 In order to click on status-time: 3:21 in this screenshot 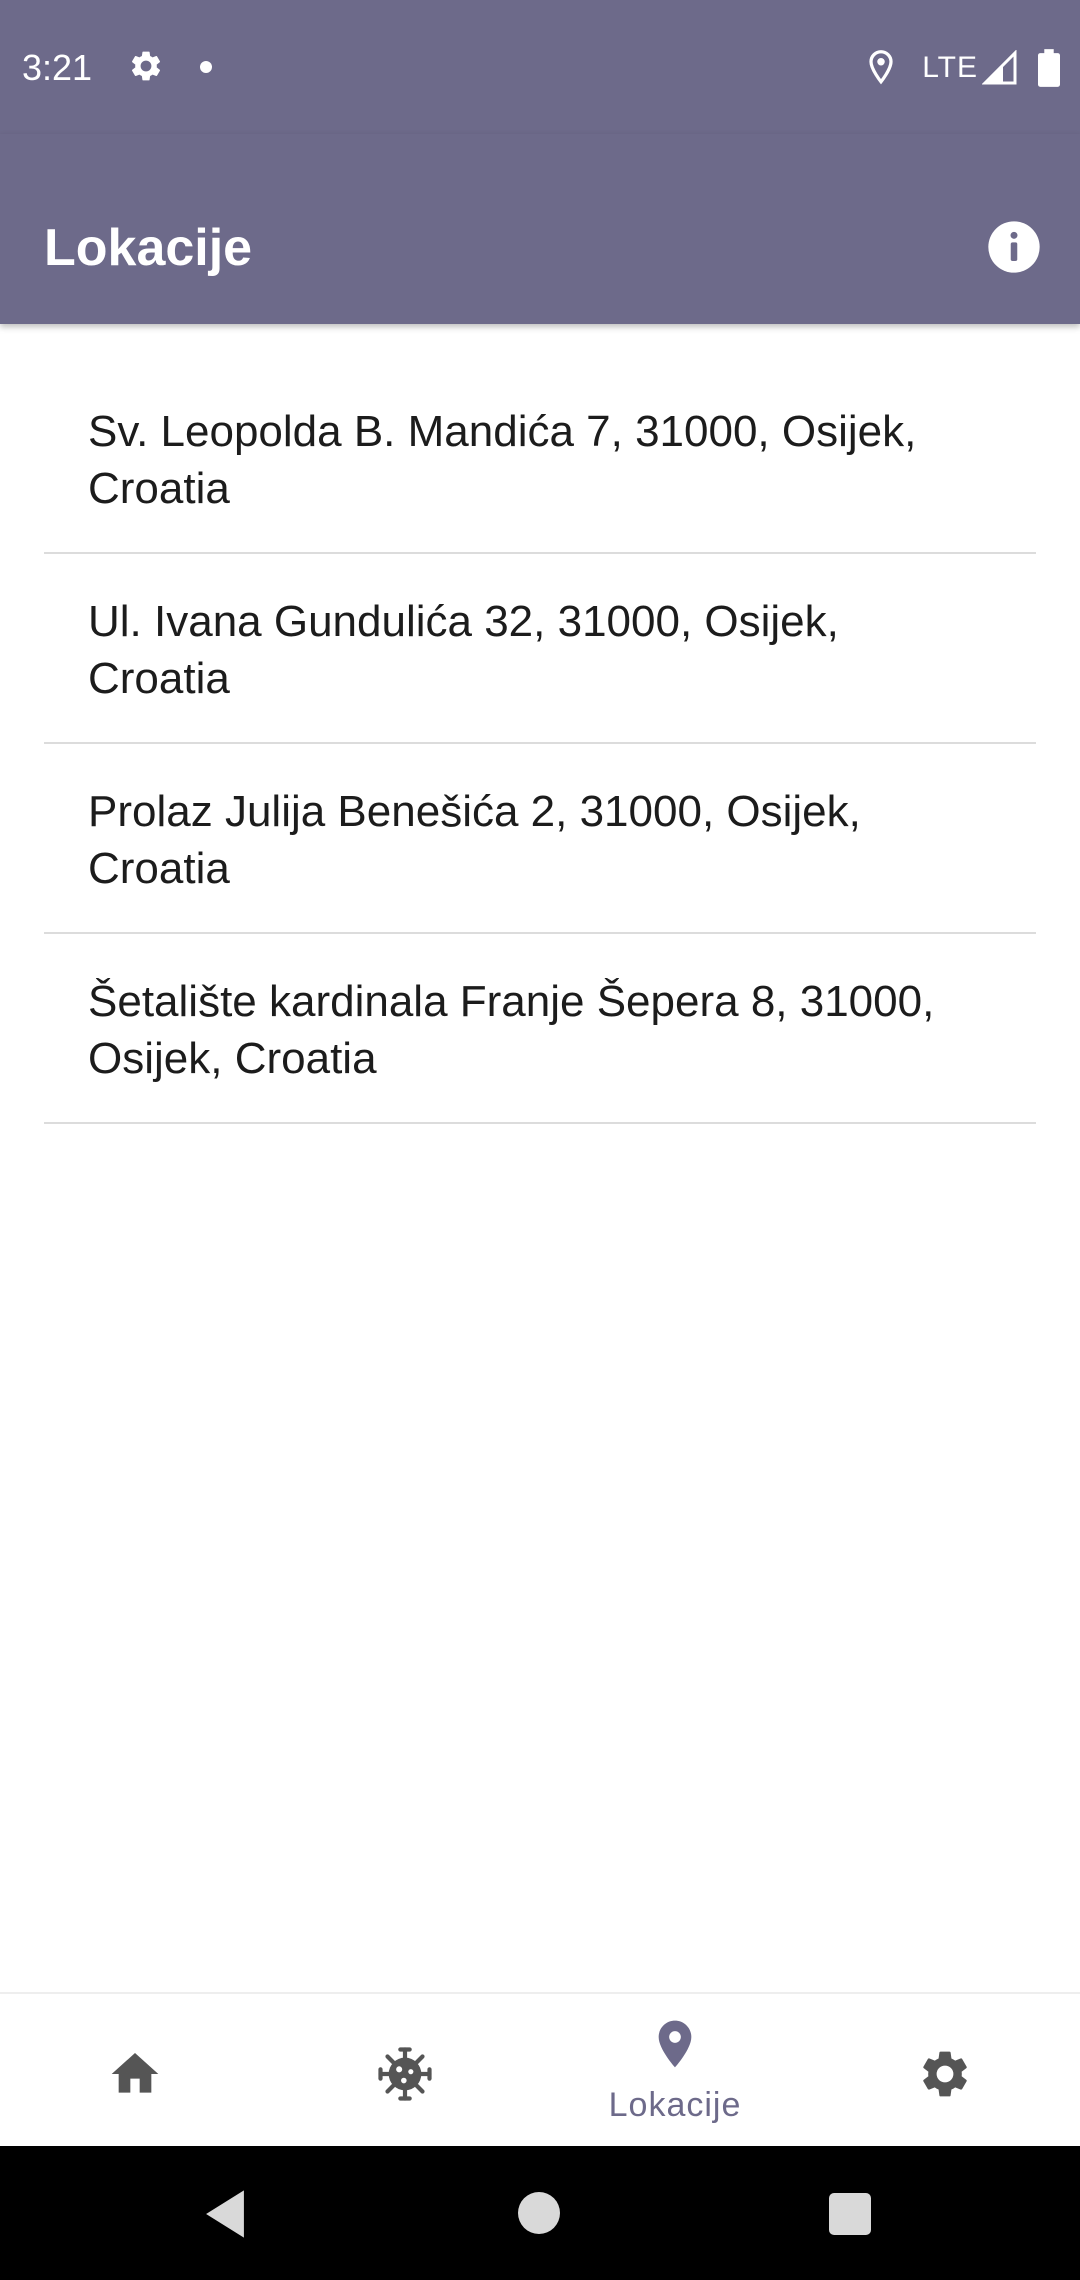, I will do `click(57, 67)`.